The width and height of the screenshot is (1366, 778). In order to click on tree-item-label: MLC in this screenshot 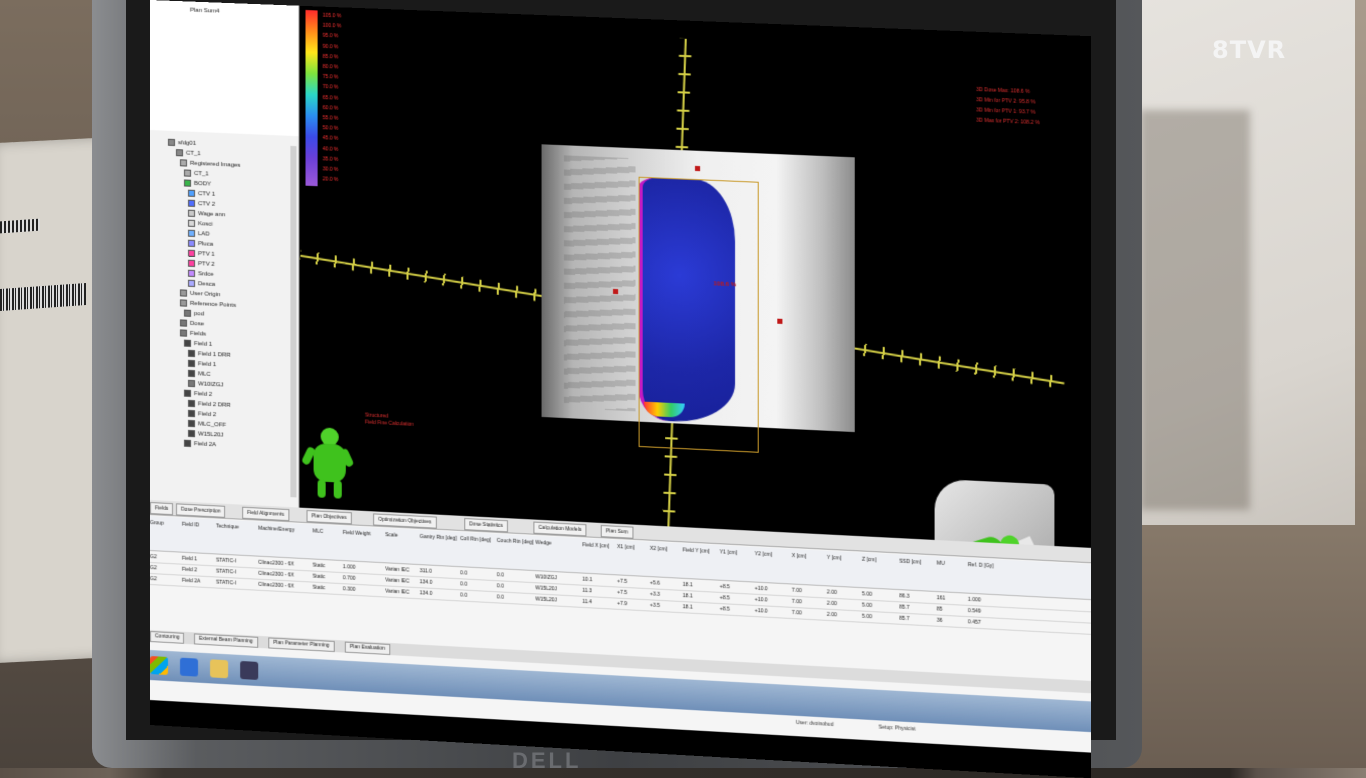, I will do `click(204, 374)`.